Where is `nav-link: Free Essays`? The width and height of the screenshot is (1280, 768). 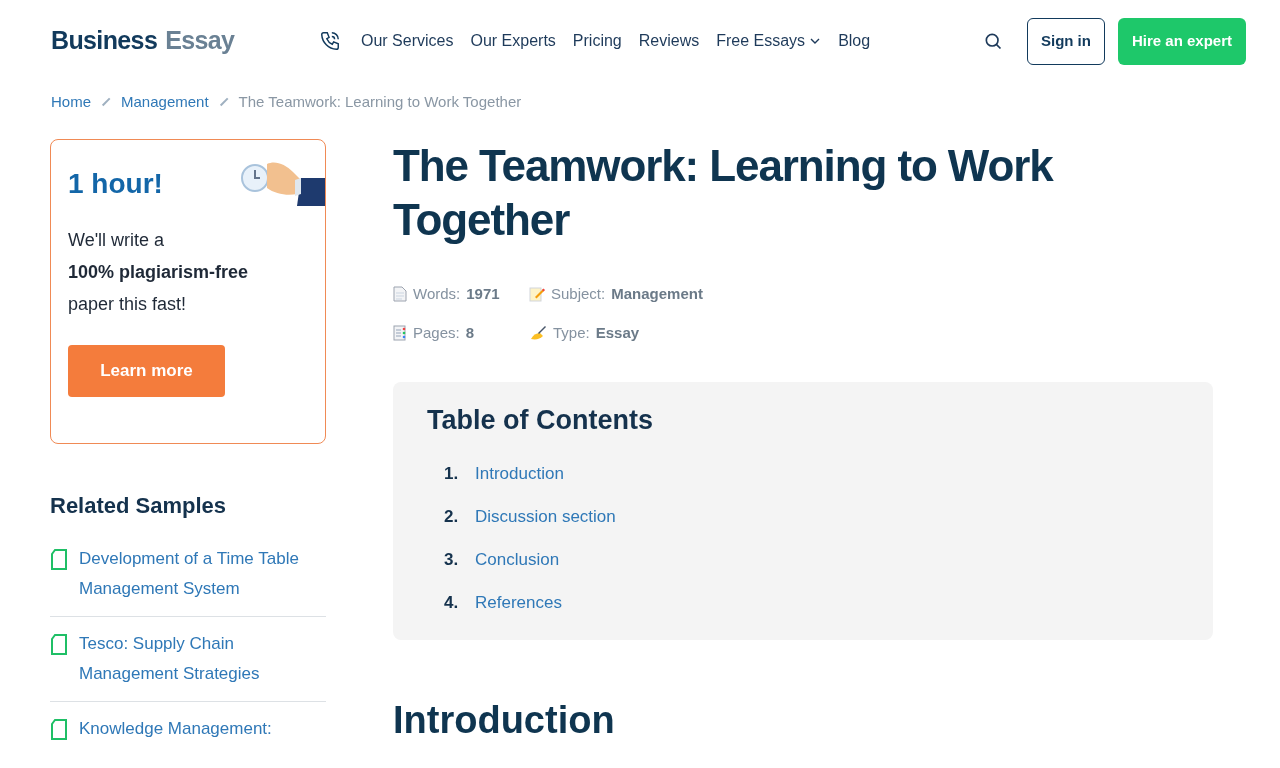
nav-link: Free Essays is located at coordinates (769, 41).